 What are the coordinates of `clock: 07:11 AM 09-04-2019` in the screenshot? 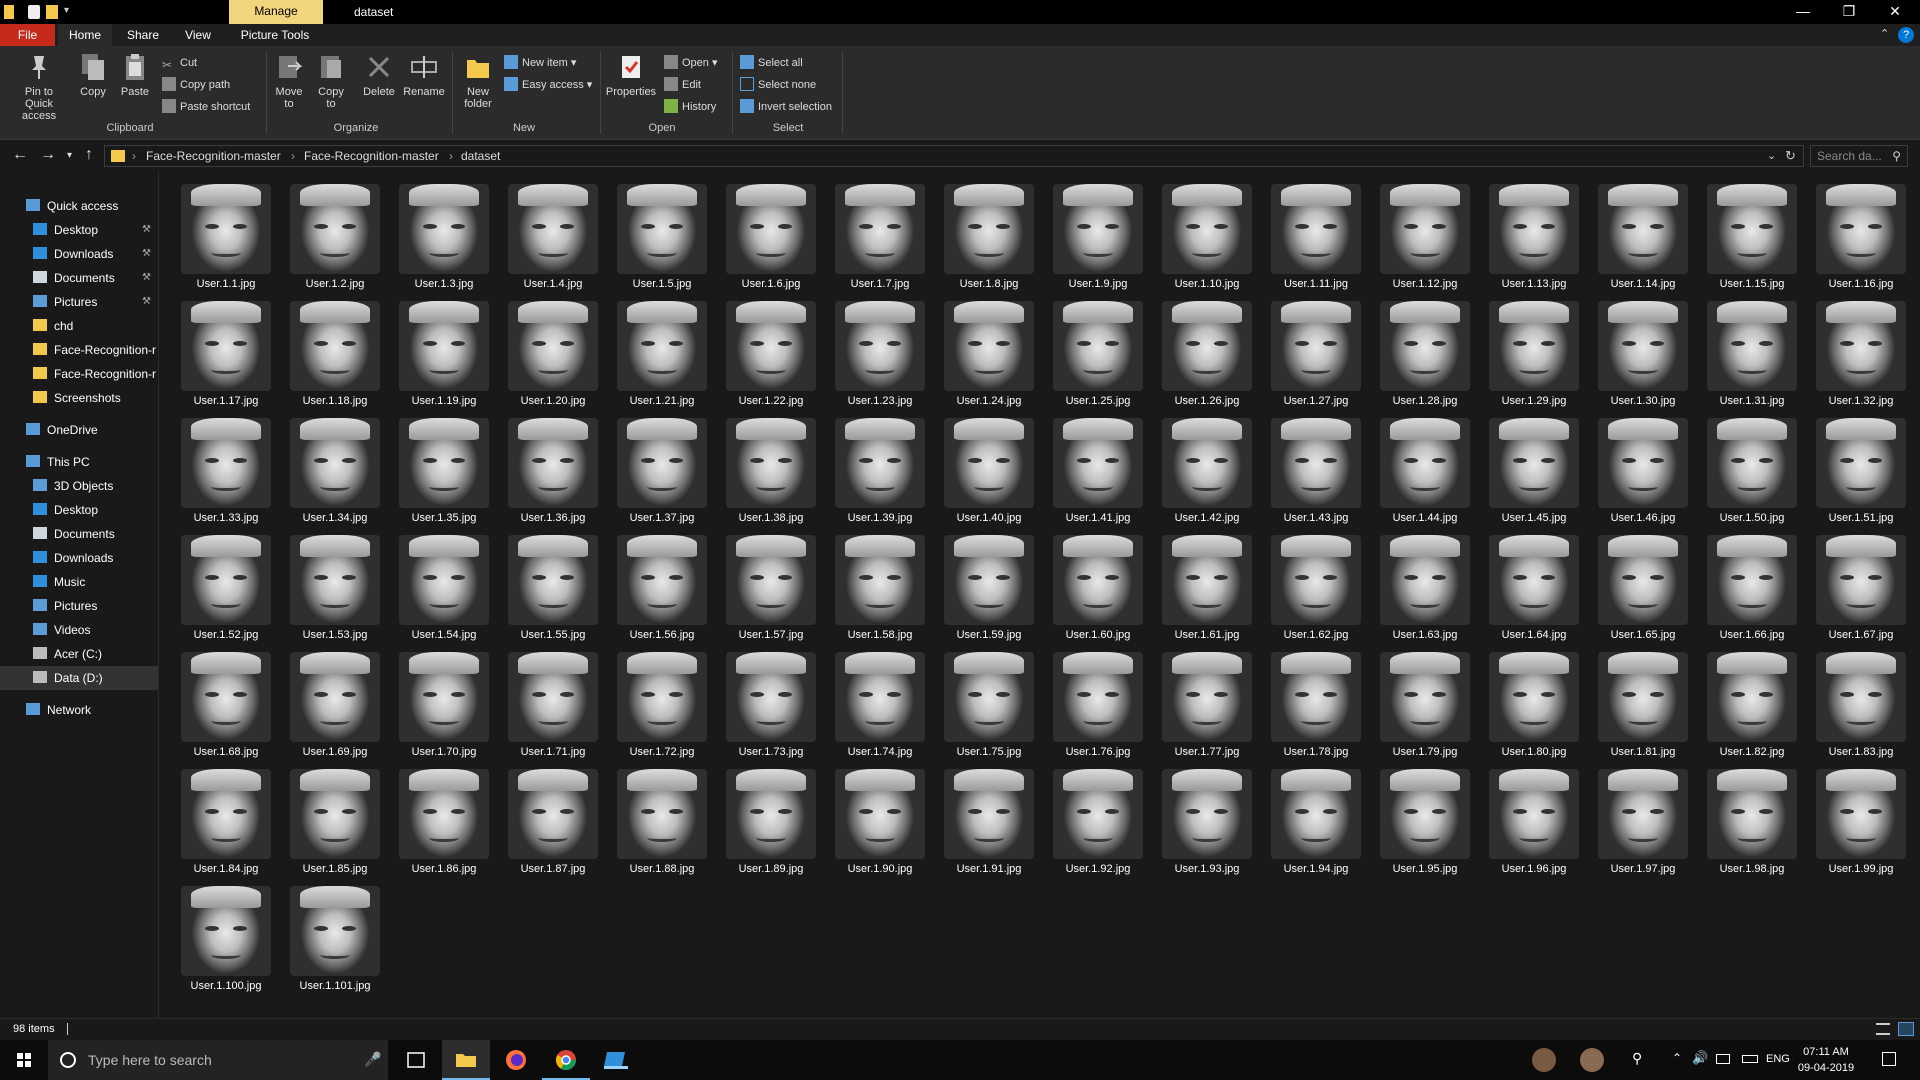 It's located at (1826, 1060).